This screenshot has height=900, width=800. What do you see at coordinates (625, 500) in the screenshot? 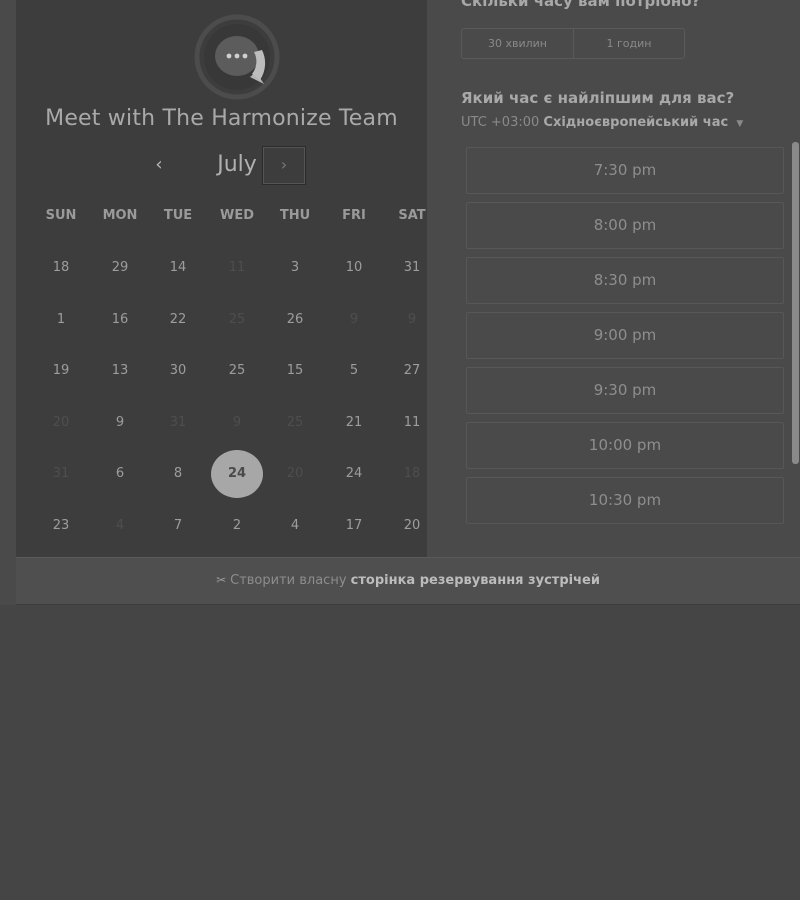
I see `time-slot: 10:30 pm` at bounding box center [625, 500].